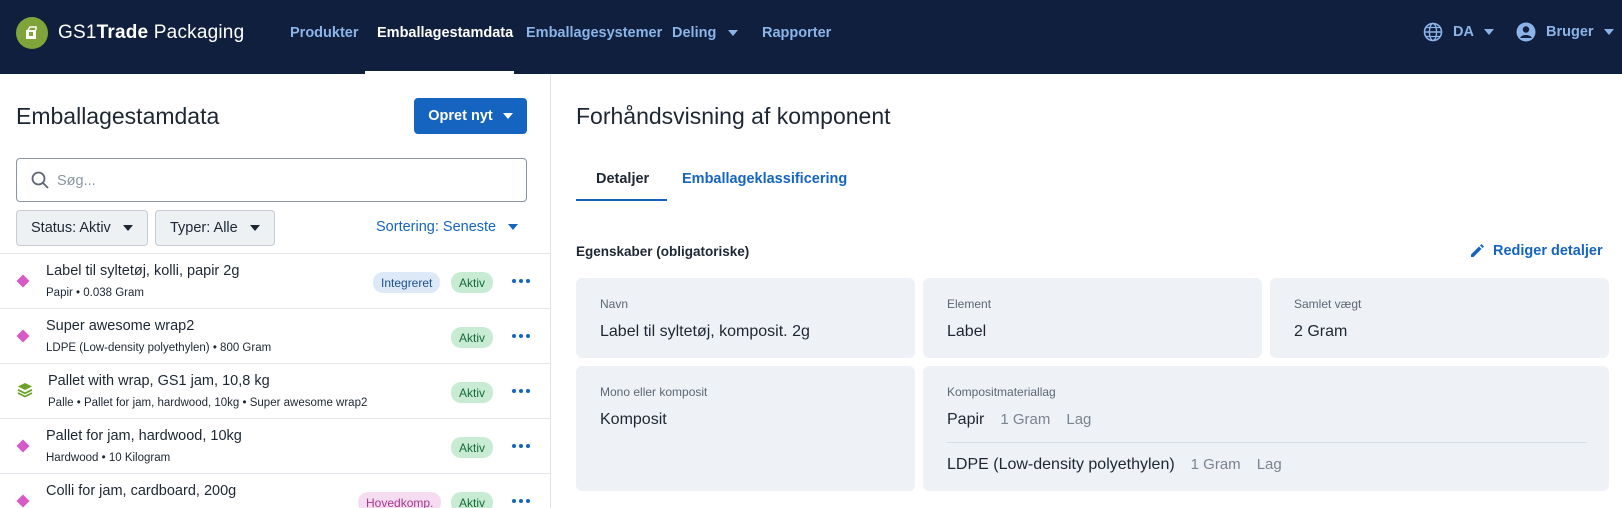 The image size is (1622, 508). What do you see at coordinates (32, 33) in the screenshot?
I see `gs1-logo-icon` at bounding box center [32, 33].